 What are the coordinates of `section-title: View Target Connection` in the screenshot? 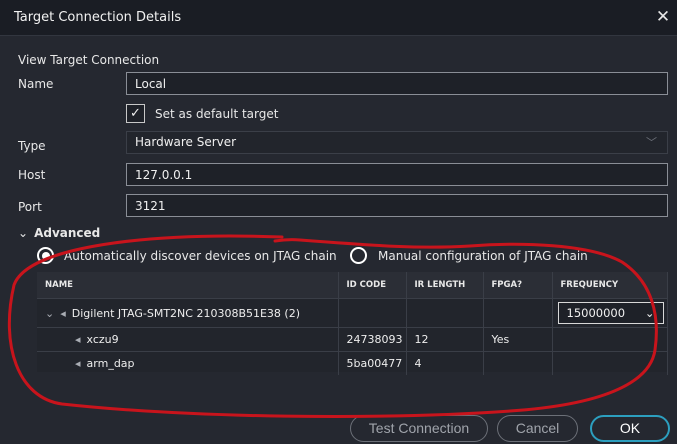 It's located at (89, 60).